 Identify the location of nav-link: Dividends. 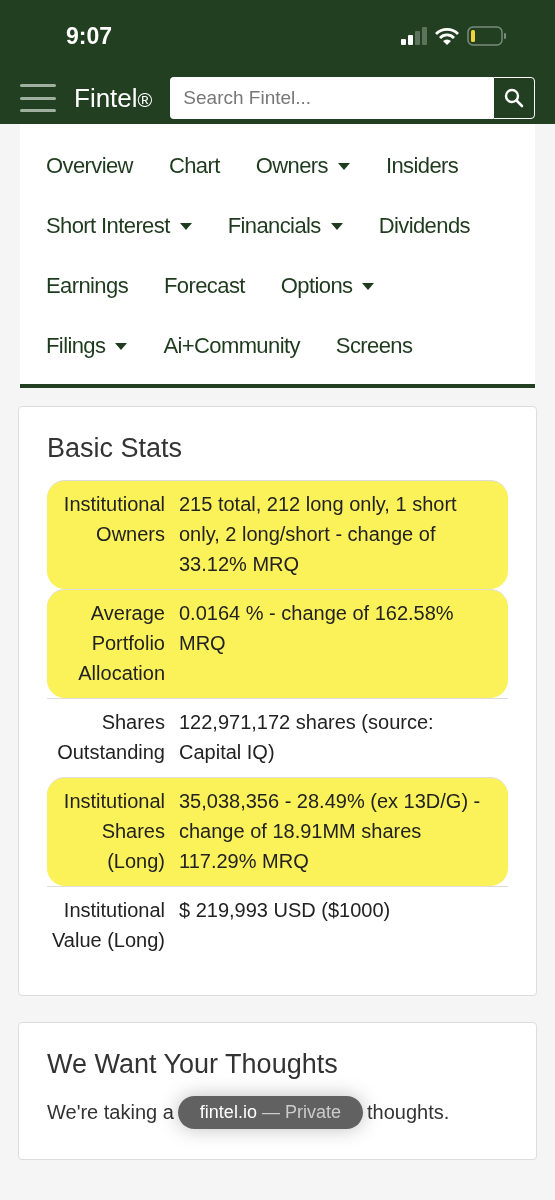
(424, 226).